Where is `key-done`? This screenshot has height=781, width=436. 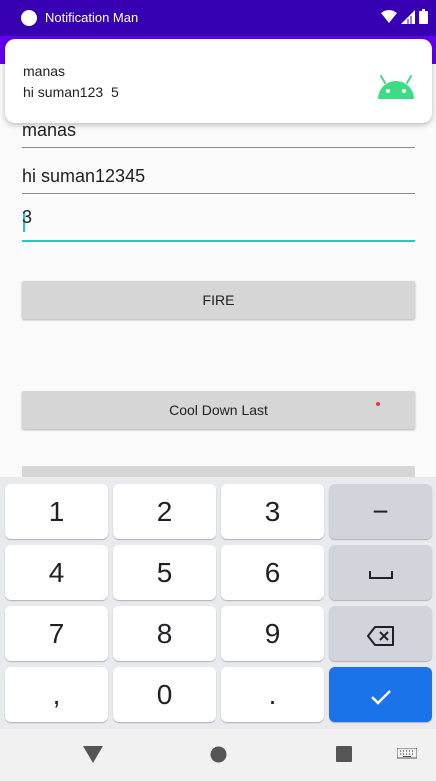 key-done is located at coordinates (380, 694).